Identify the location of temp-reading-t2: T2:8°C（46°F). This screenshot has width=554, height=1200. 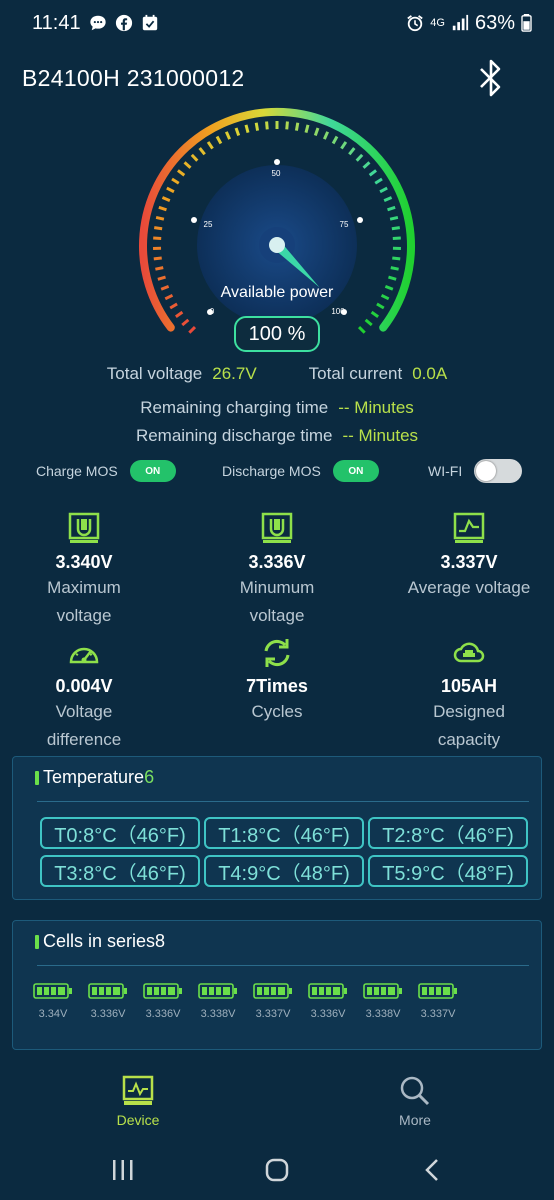
(448, 833).